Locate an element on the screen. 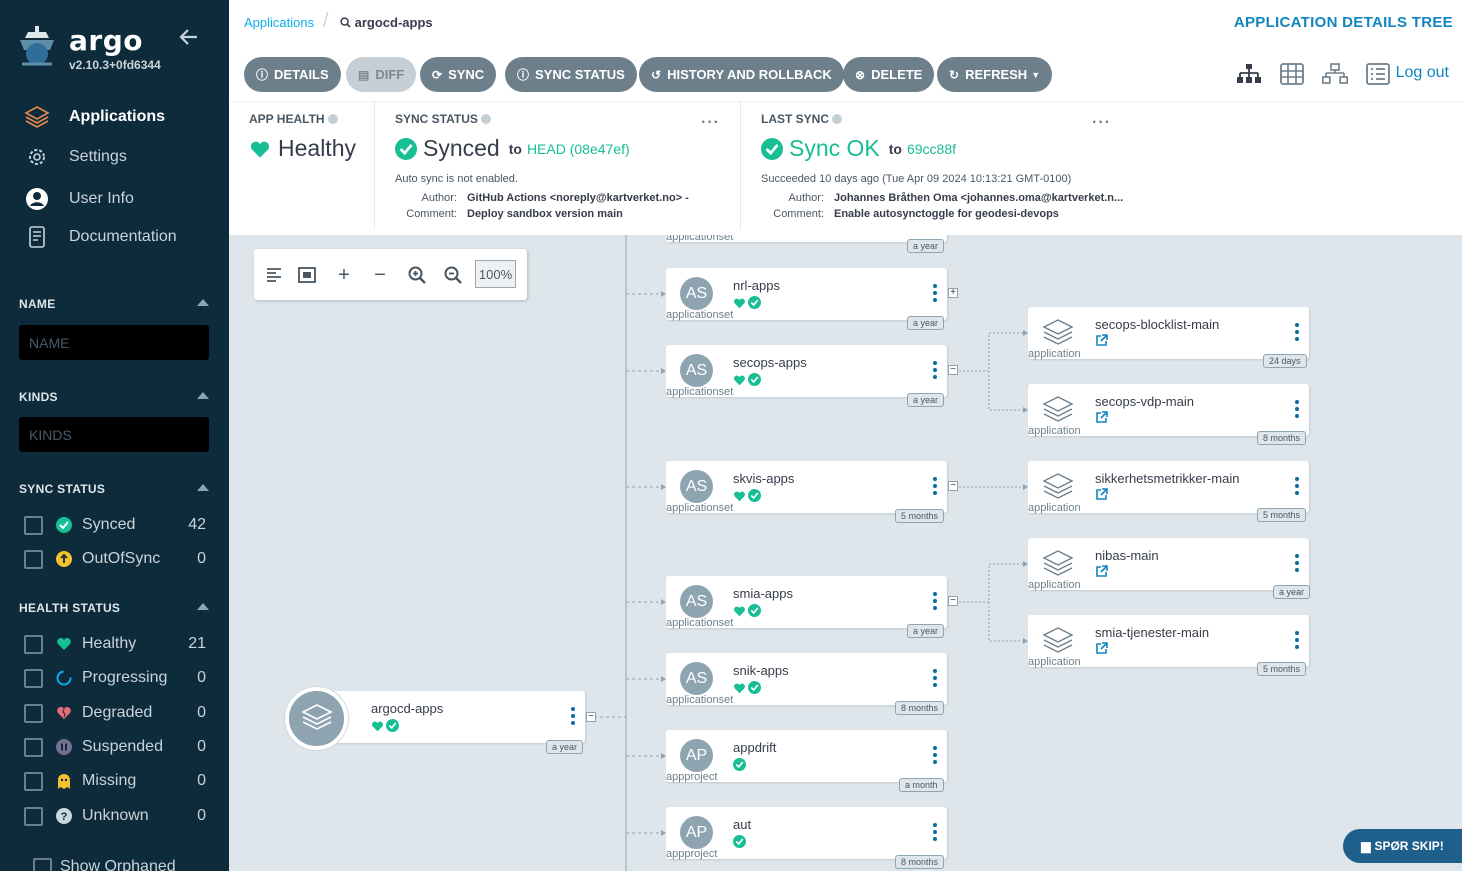 Image resolution: width=1462 pixels, height=871 pixels. child-node-smia-apps: AS smia-apps applicationset is located at coordinates (806, 602).